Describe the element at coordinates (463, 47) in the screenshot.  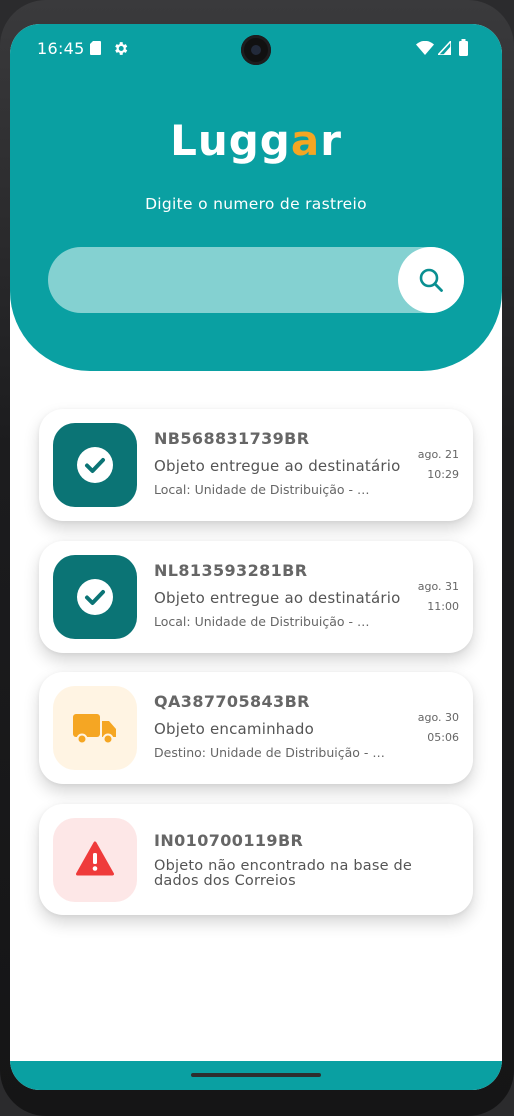
I see `battery-icon` at that location.